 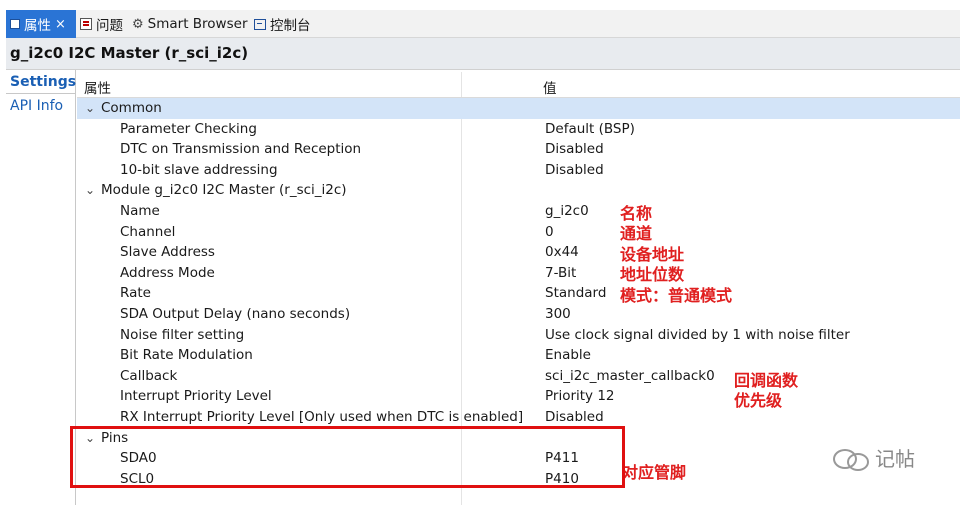 What do you see at coordinates (518, 396) in the screenshot?
I see `table-row: Interrupt Priority Level Priority 12` at bounding box center [518, 396].